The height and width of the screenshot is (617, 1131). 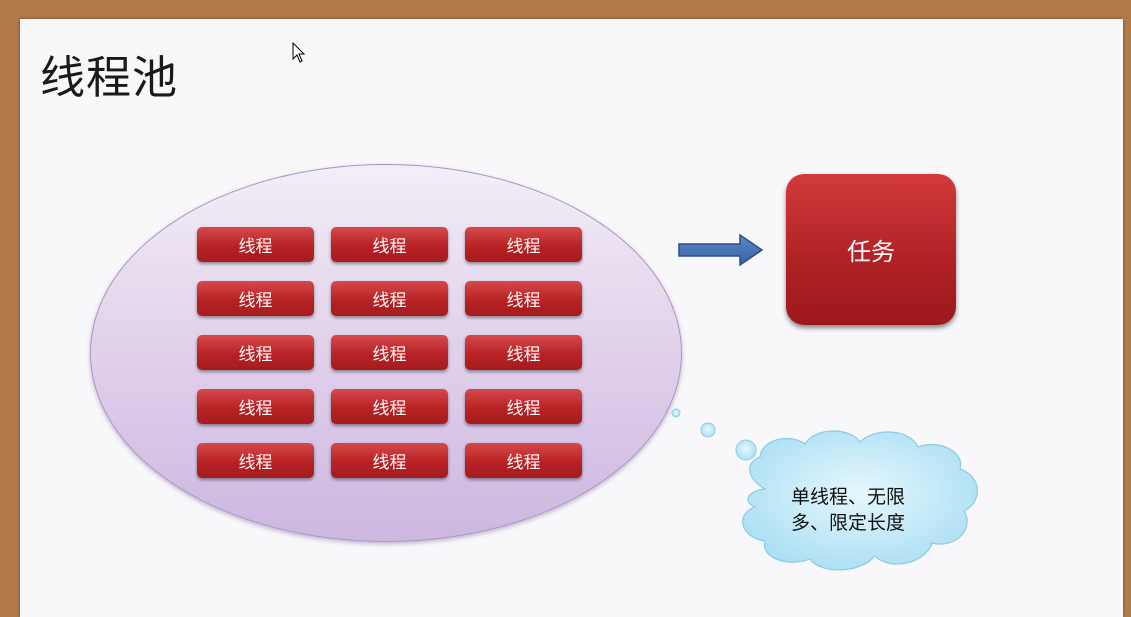 What do you see at coordinates (676, 413) in the screenshot?
I see `thought-bubble-small` at bounding box center [676, 413].